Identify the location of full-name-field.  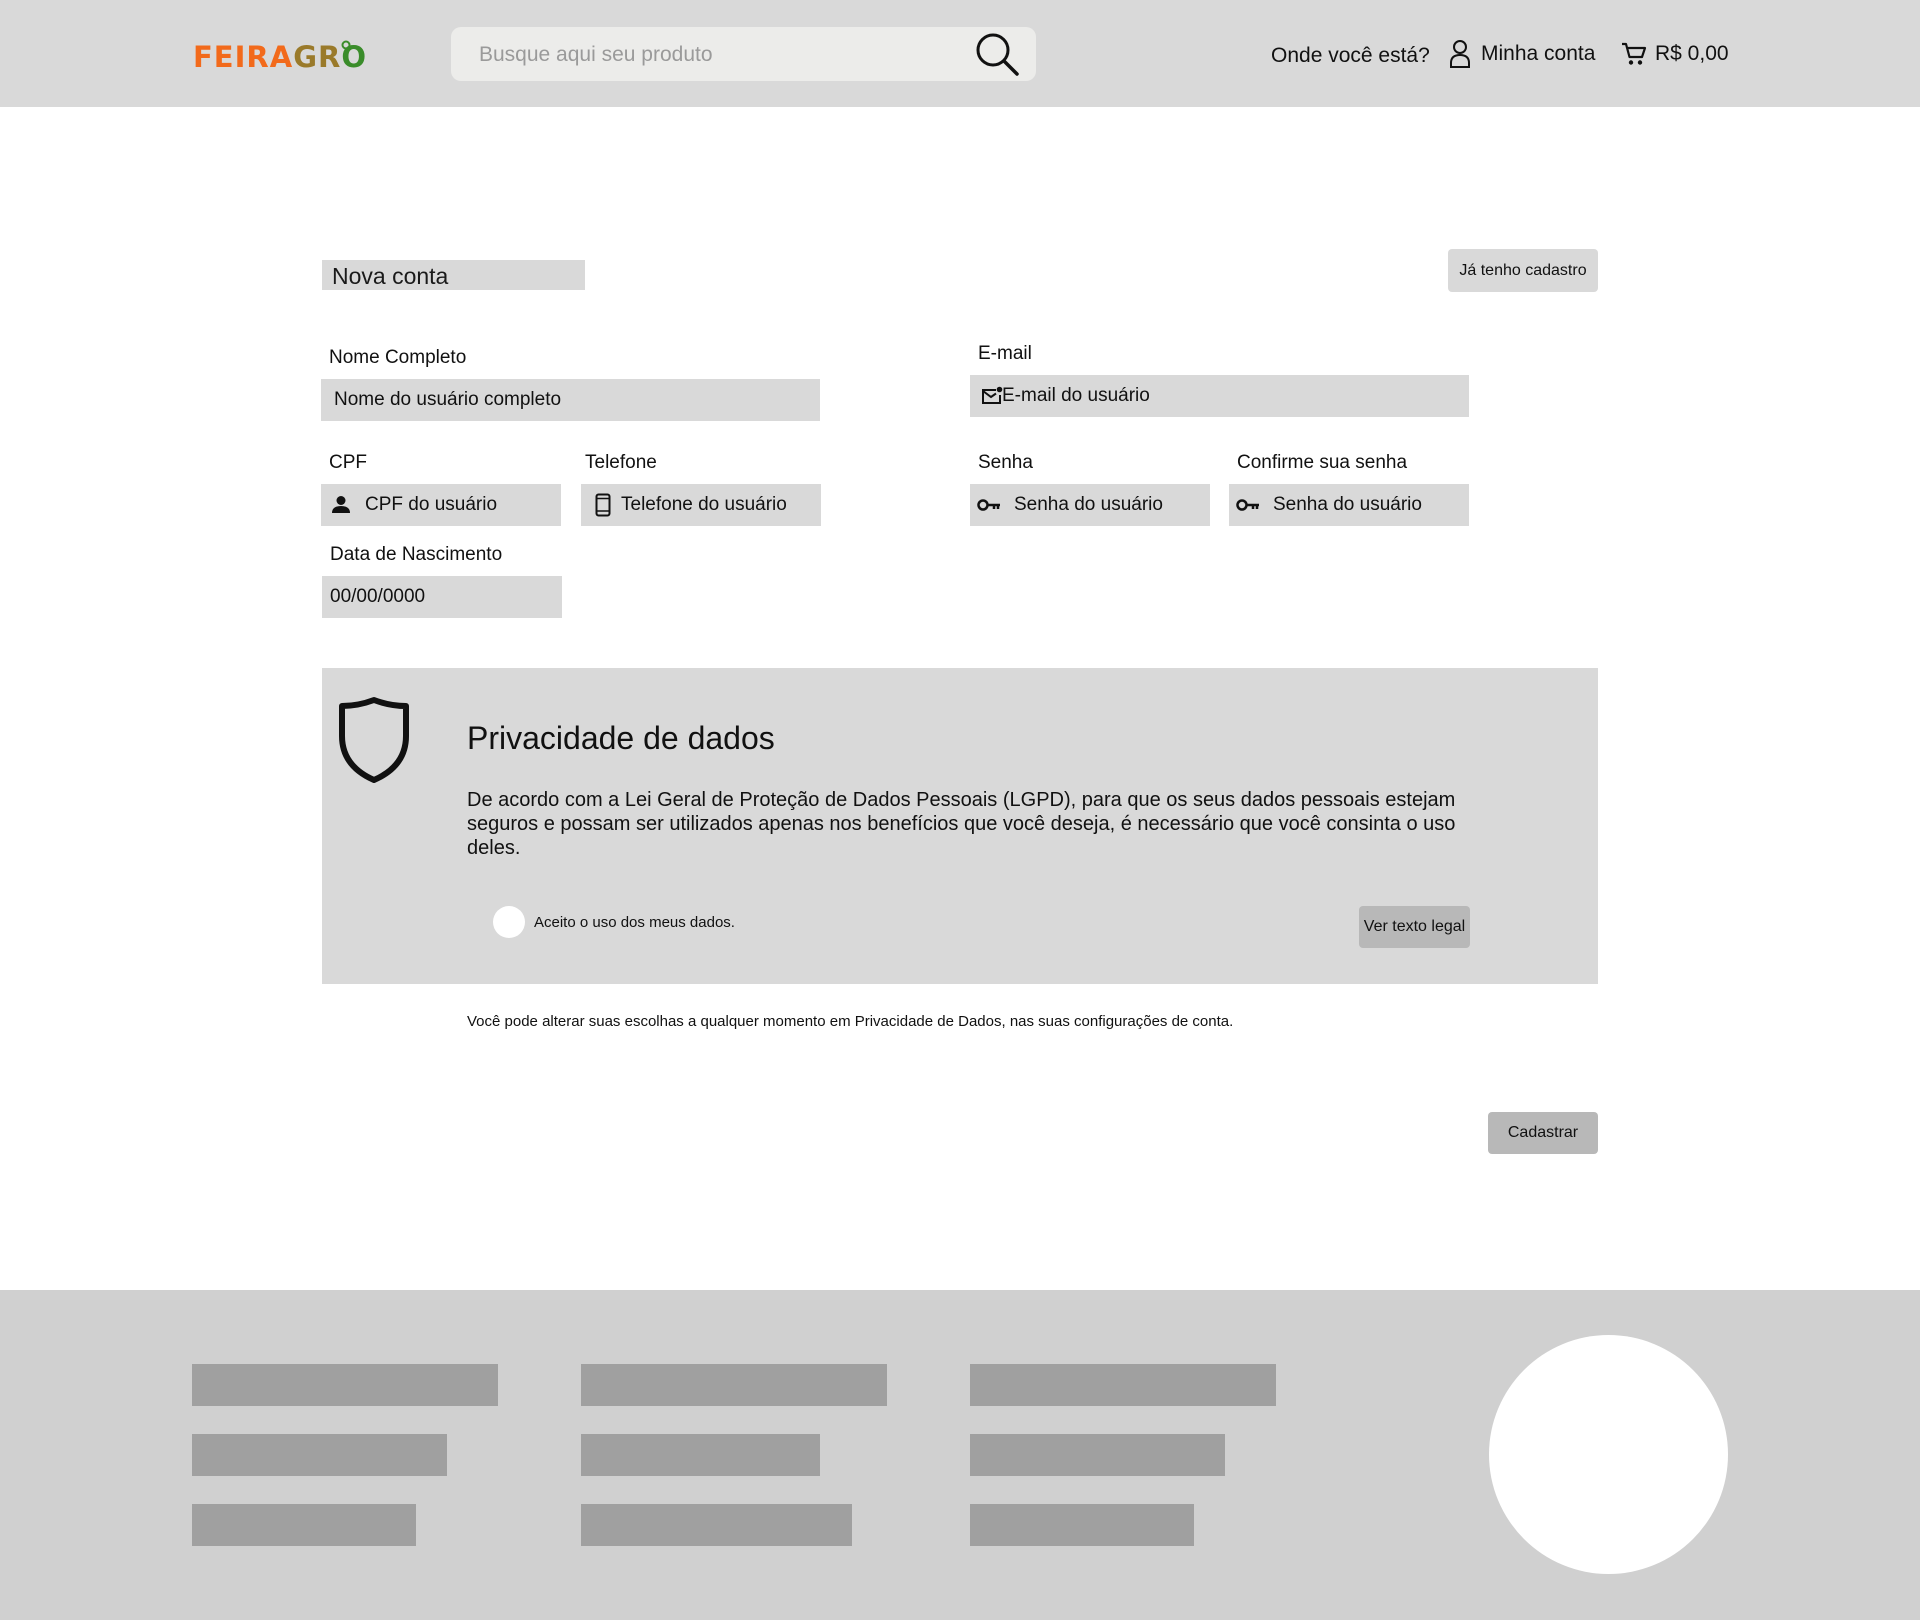
(570, 400).